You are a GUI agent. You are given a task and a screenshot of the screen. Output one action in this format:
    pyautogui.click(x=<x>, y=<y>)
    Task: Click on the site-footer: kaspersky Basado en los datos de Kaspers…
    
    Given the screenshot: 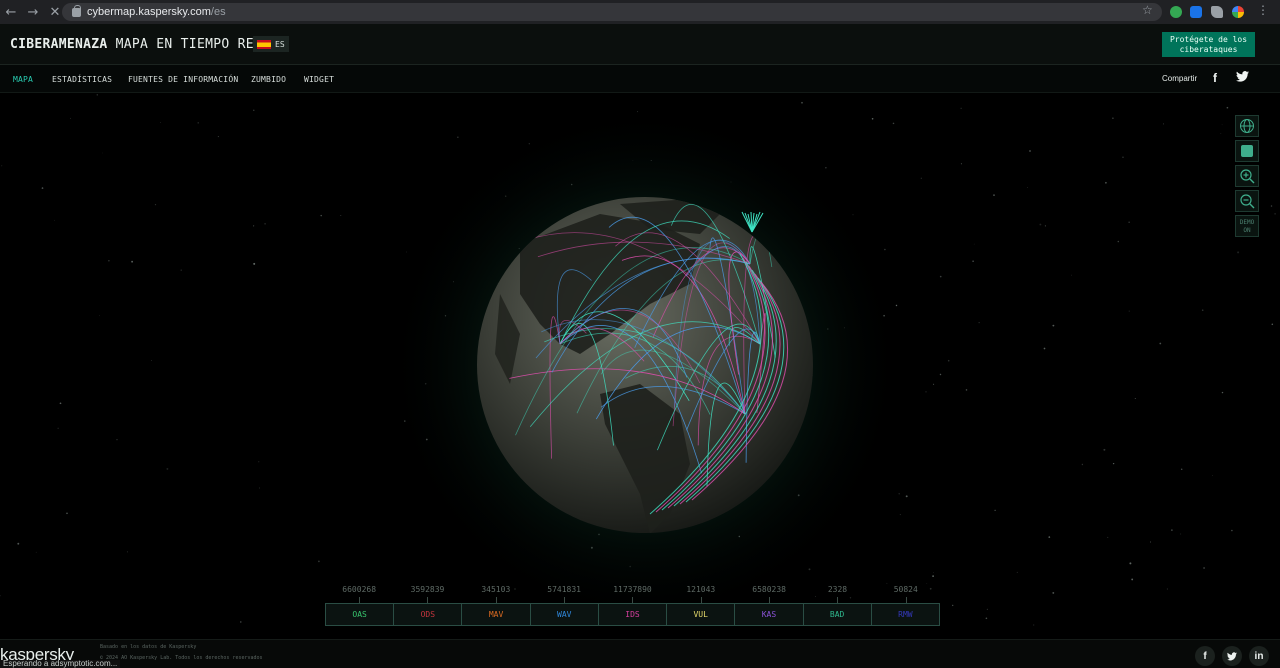 What is the action you would take?
    pyautogui.click(x=640, y=653)
    